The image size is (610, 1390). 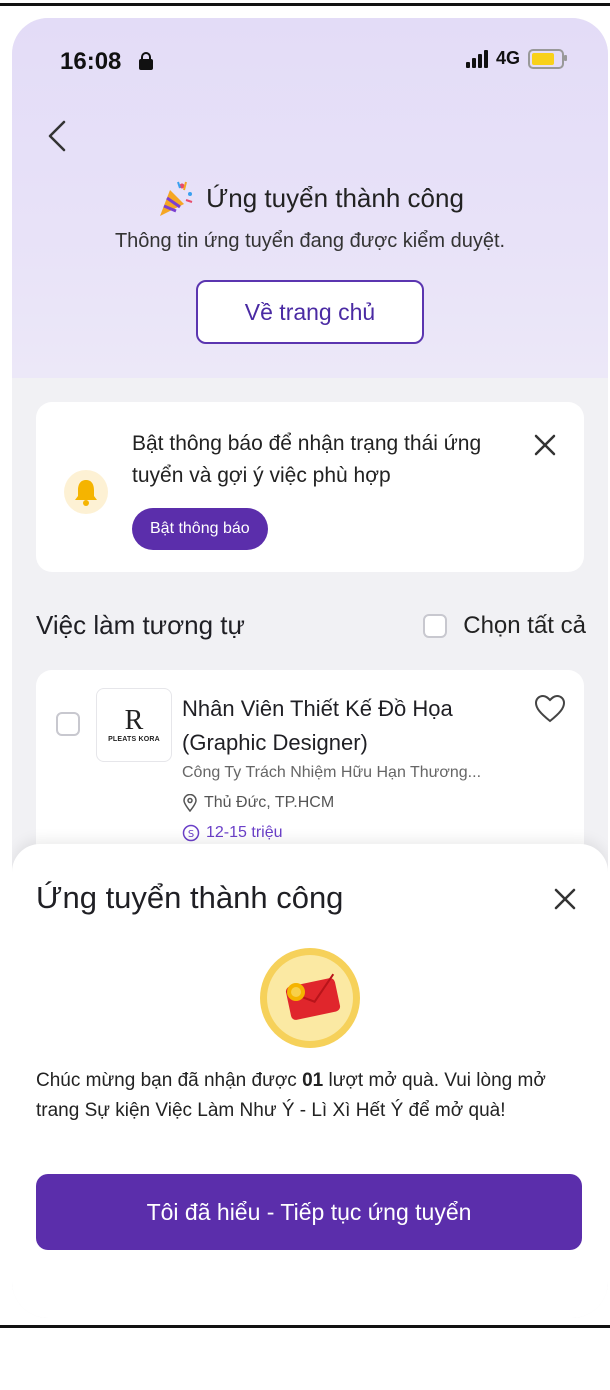 I want to click on similar-jobs-title: Việc làm tương tự, so click(x=140, y=625).